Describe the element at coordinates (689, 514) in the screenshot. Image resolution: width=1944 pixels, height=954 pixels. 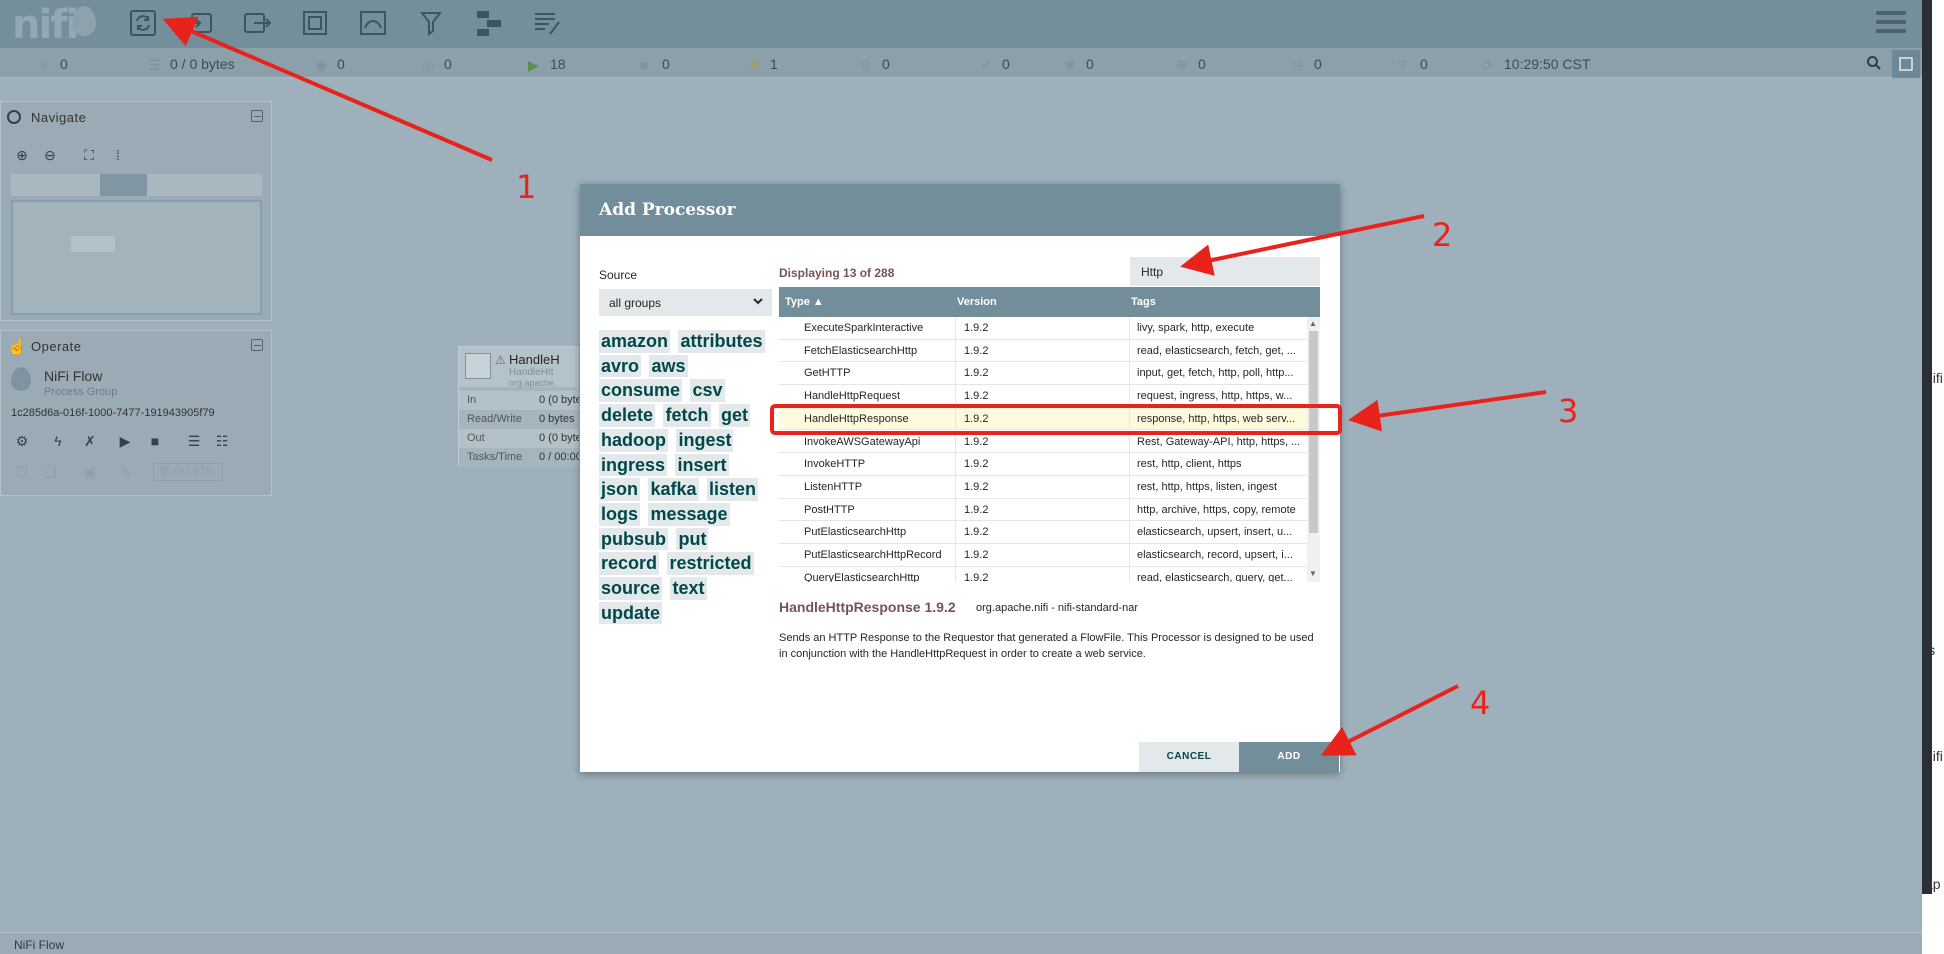
I see `tag-message: message` at that location.